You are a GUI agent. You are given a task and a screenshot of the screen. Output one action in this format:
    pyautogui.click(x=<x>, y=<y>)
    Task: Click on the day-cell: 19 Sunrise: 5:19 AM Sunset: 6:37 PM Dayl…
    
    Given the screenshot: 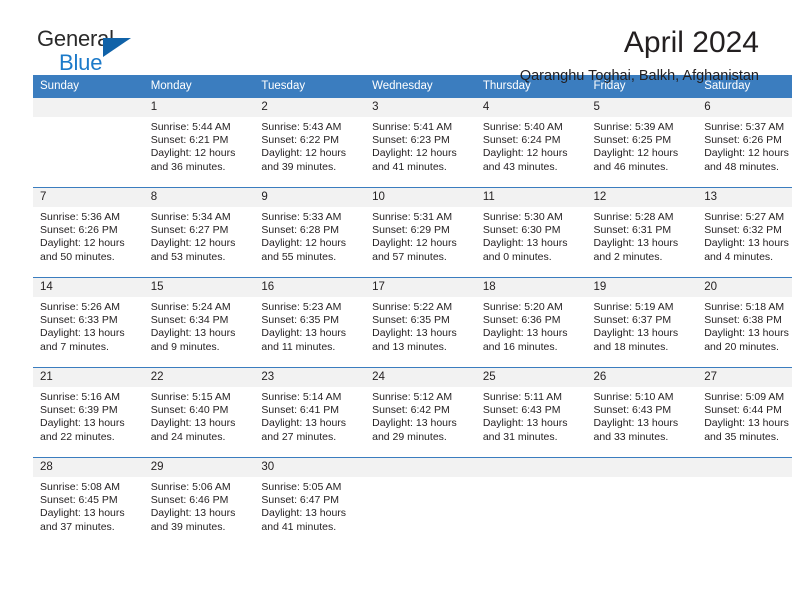 What is the action you would take?
    pyautogui.click(x=642, y=322)
    